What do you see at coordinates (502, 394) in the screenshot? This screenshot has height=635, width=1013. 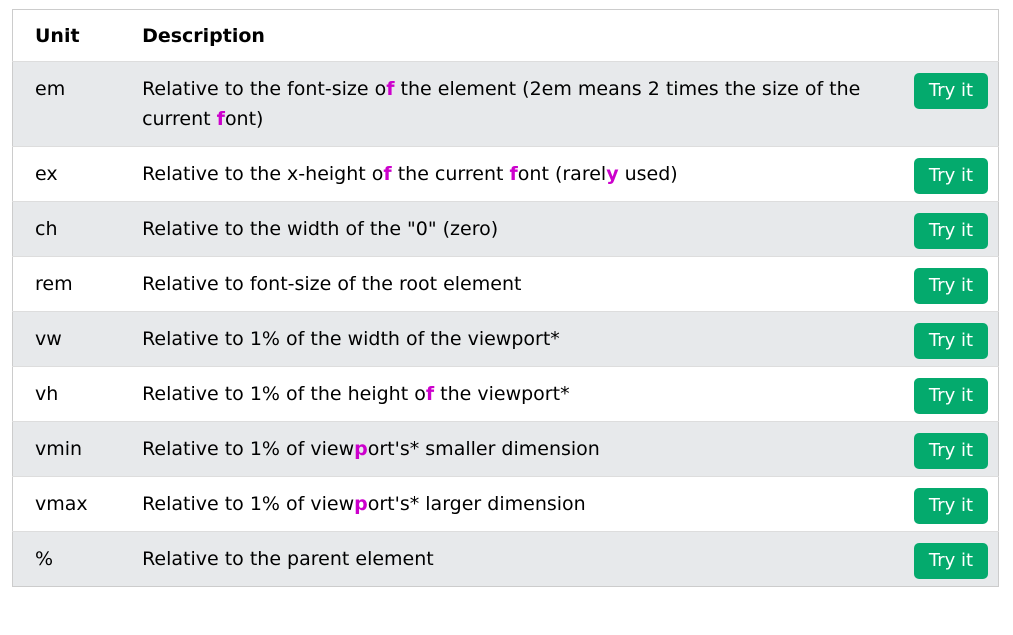 I see `desc-text: the viewport*` at bounding box center [502, 394].